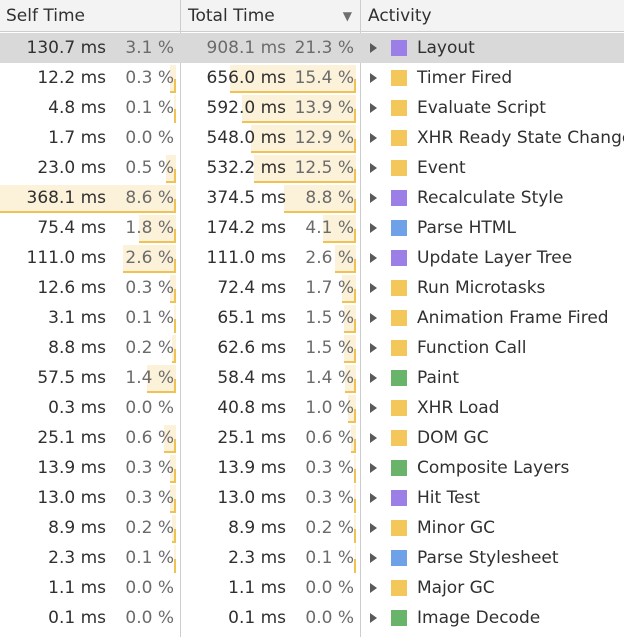 The height and width of the screenshot is (637, 624). Describe the element at coordinates (77, 618) in the screenshot. I see `self-time-value: 0.1 ms` at that location.